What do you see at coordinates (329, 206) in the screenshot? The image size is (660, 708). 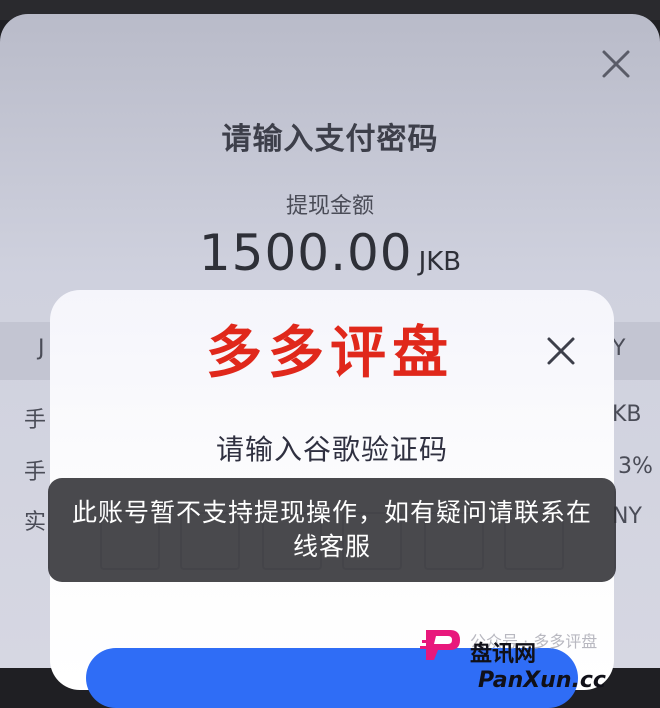 I see `withdraw-amount-label: 提现金额` at bounding box center [329, 206].